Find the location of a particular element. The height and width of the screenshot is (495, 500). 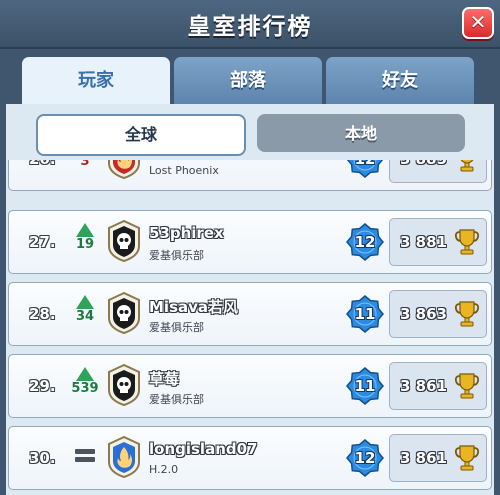

trophy-box: 3 881 is located at coordinates (438, 242).